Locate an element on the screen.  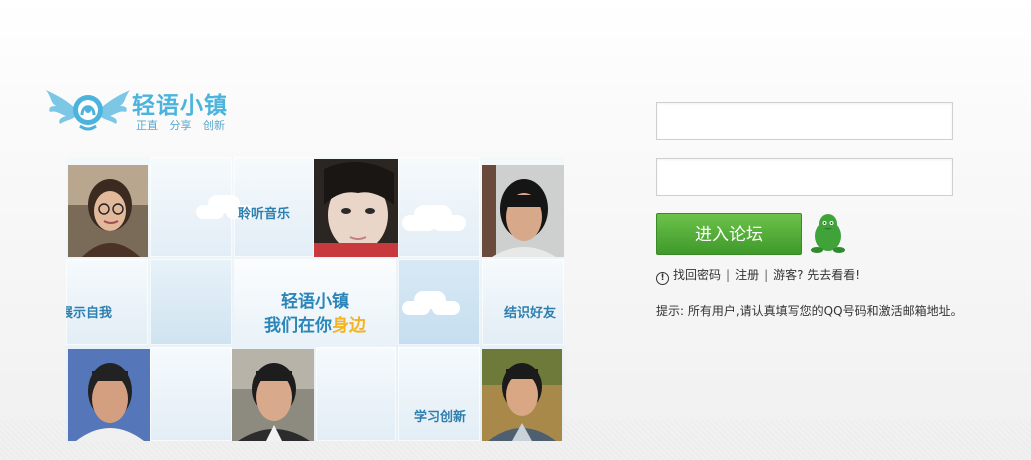
site-logo: 轻语小镇 正直 分享 创新 is located at coordinates (141, 110).